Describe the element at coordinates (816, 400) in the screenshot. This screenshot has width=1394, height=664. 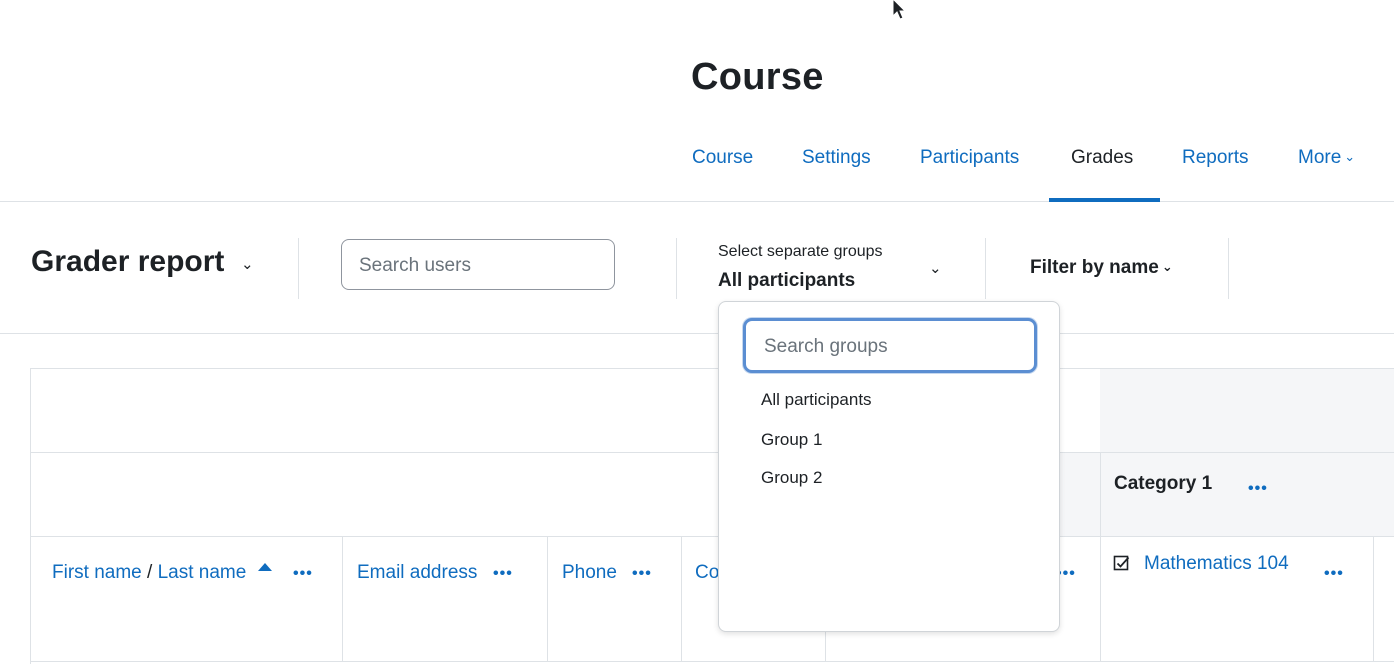
I see `group-option-all-participants: All participants` at that location.